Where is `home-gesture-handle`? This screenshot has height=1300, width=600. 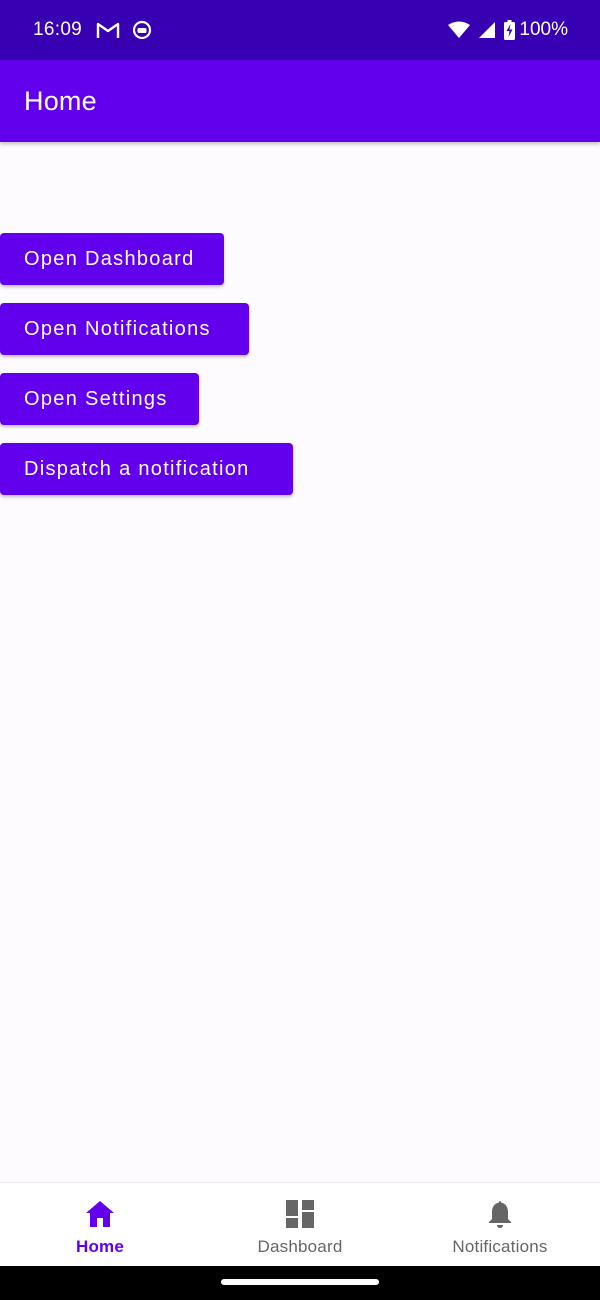
home-gesture-handle is located at coordinates (300, 1282).